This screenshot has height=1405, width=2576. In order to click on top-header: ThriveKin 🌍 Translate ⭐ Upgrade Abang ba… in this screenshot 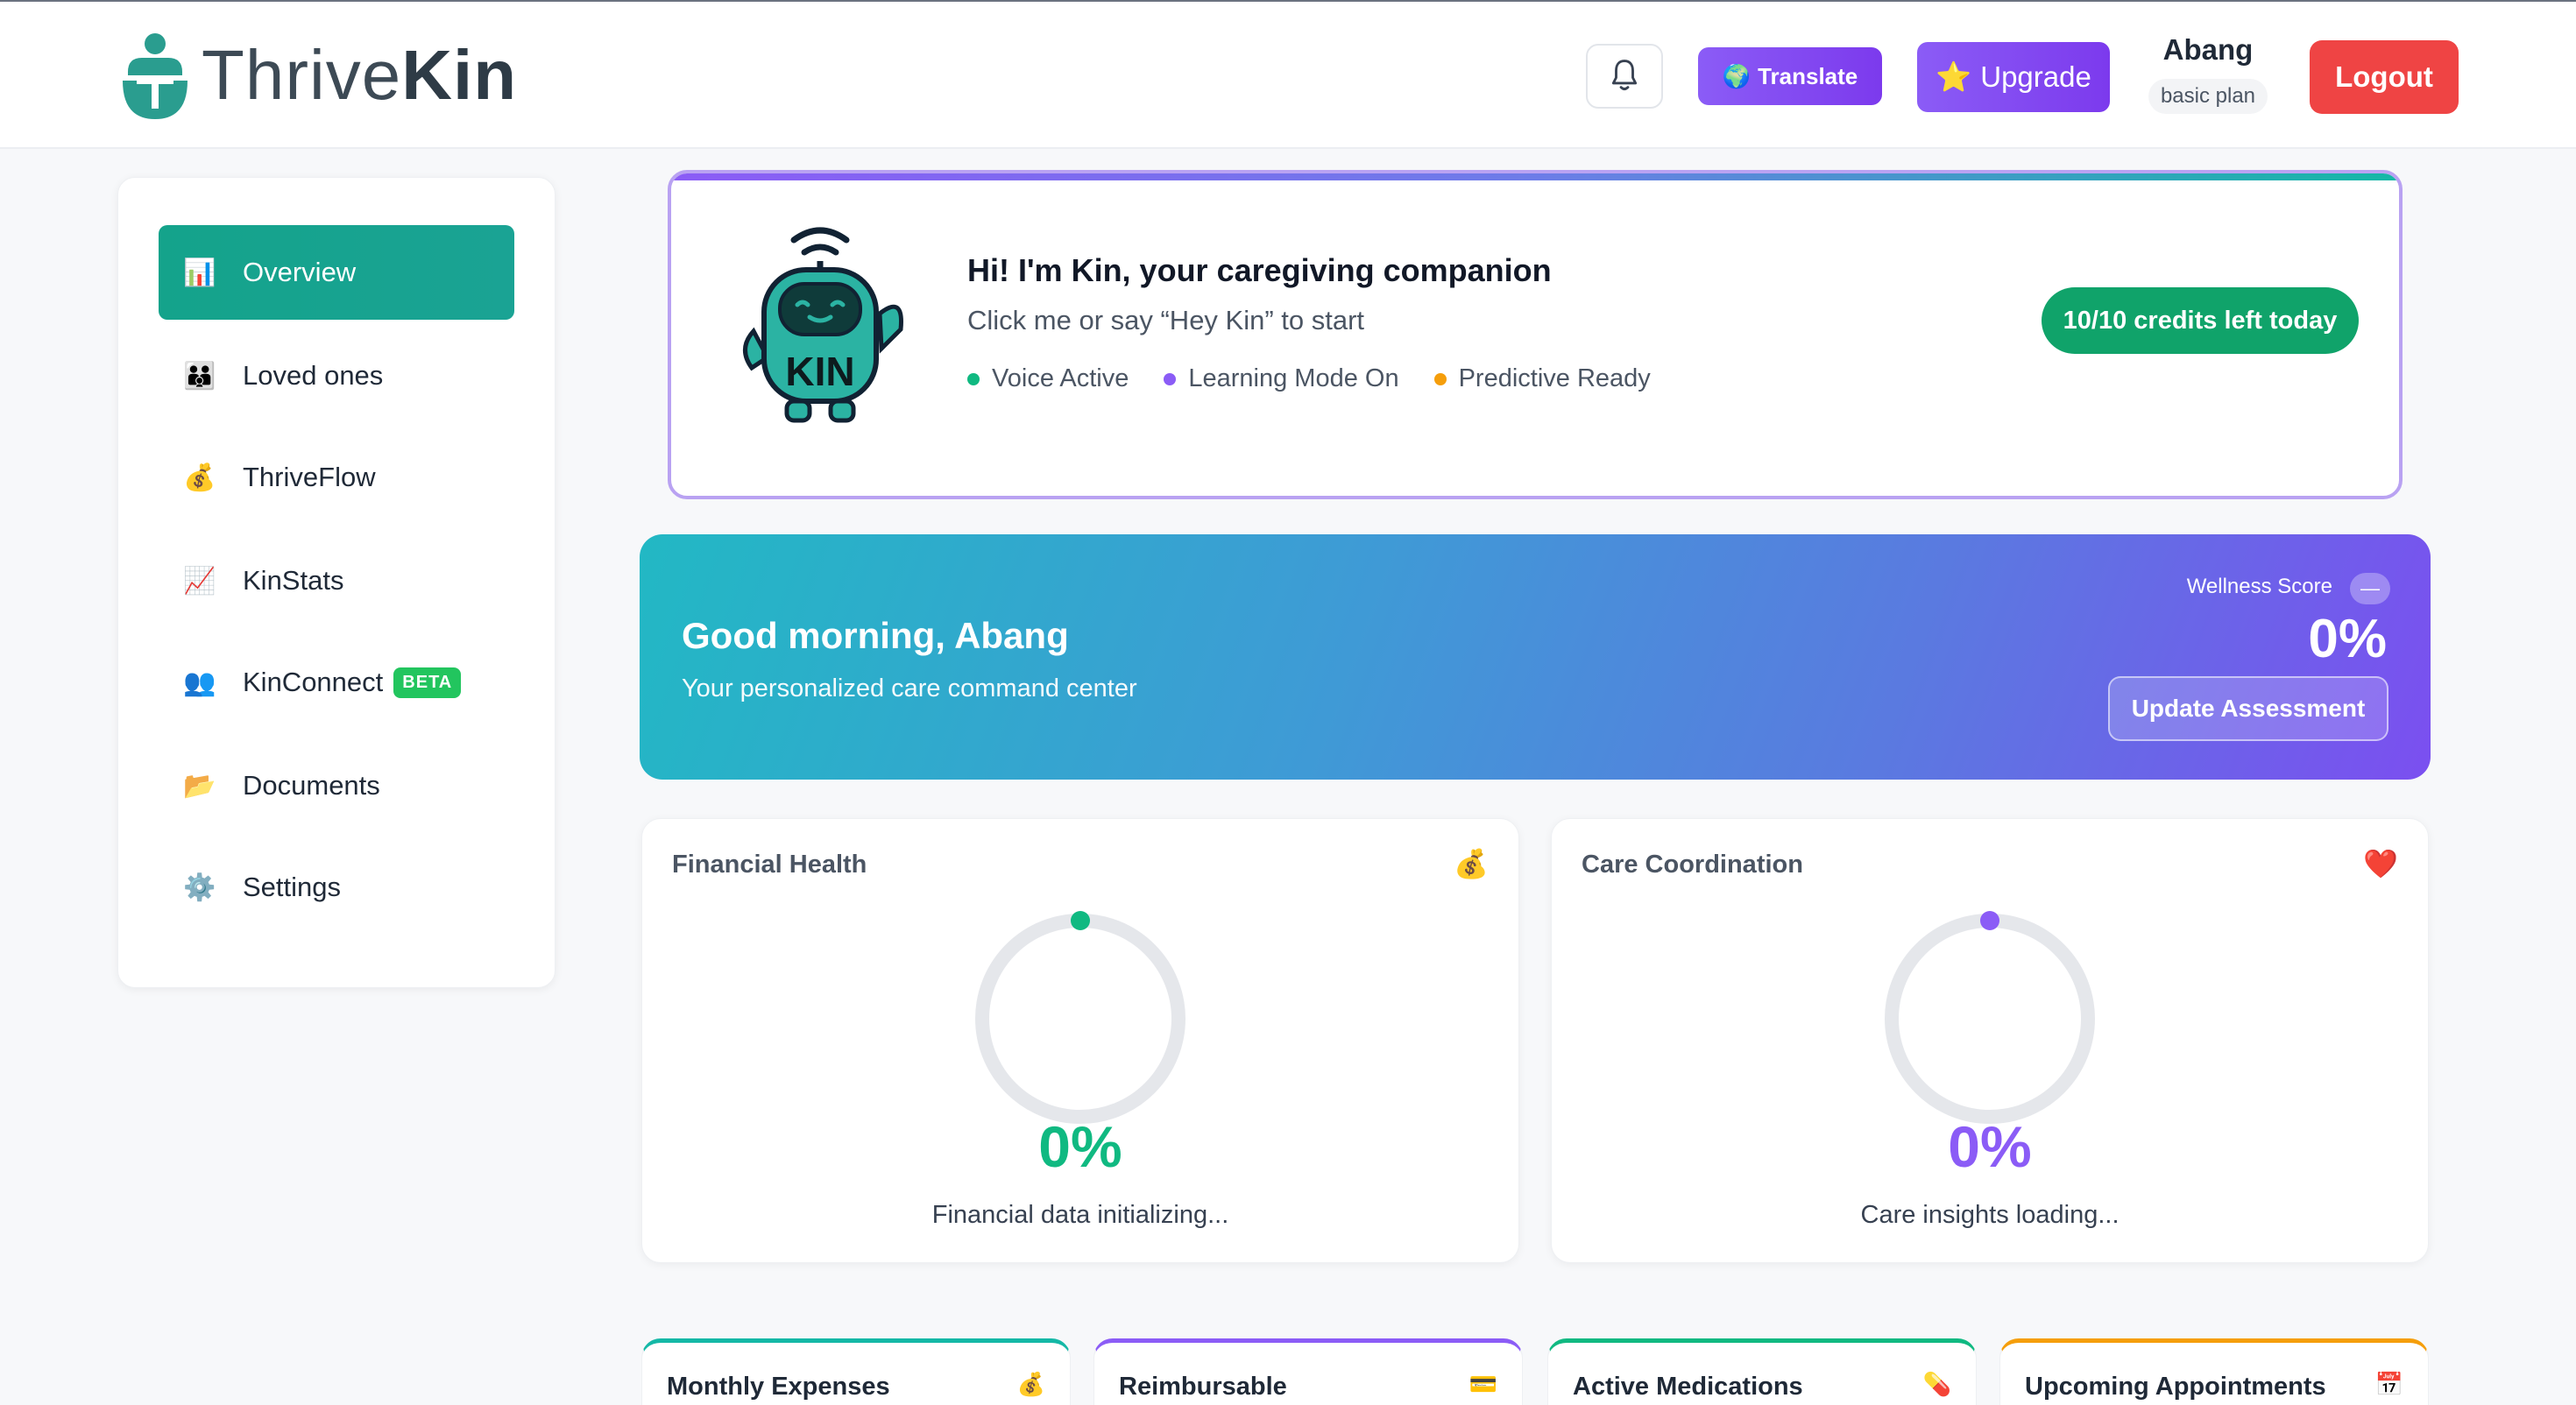, I will do `click(1288, 75)`.